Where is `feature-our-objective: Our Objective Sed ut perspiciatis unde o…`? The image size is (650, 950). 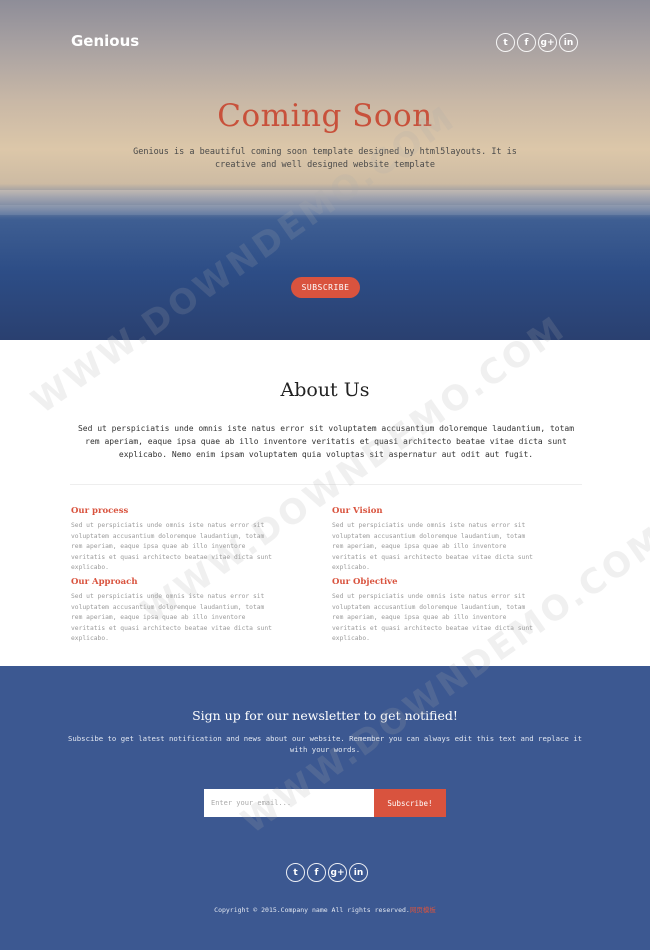 feature-our-objective: Our Objective Sed ut perspiciatis unde o… is located at coordinates (434, 611).